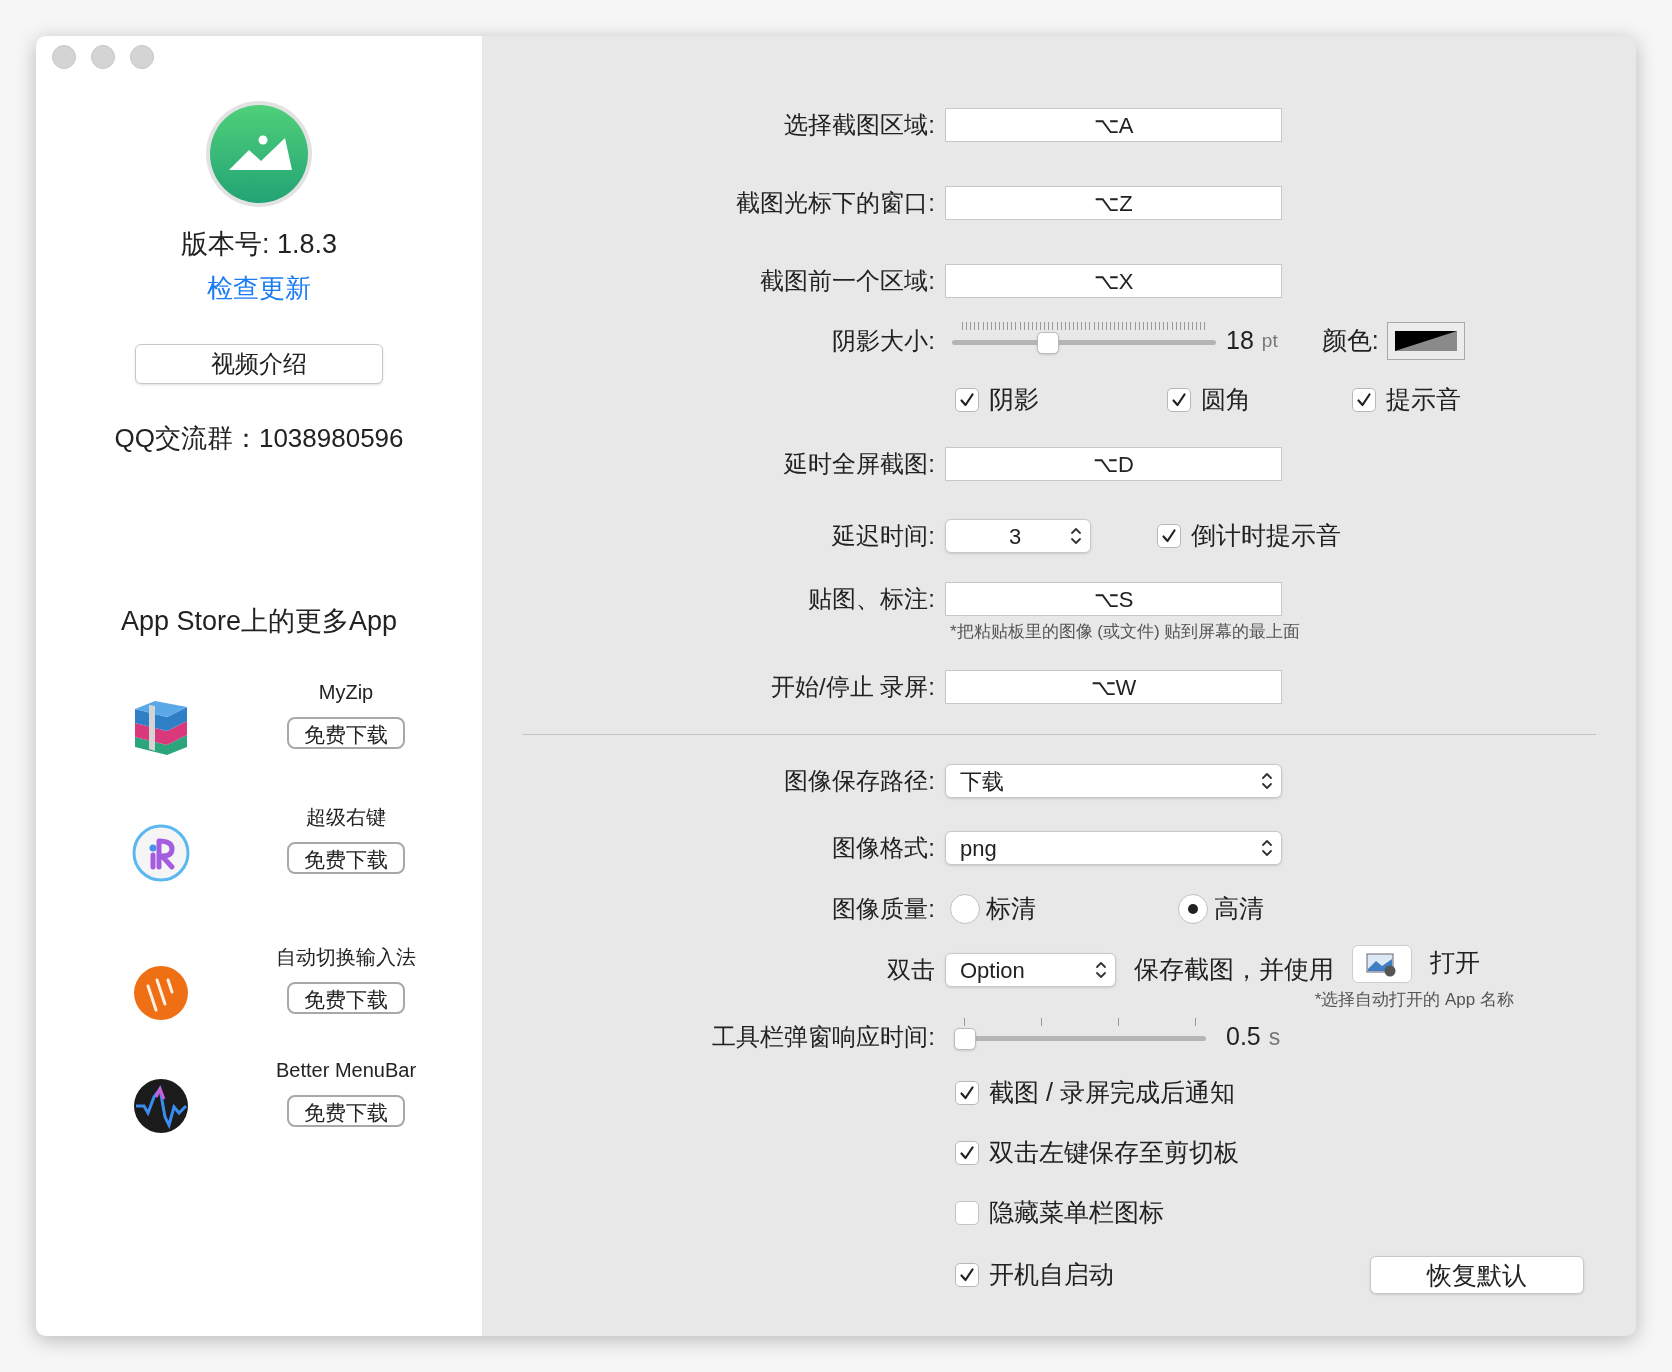  What do you see at coordinates (1011, 909) in the screenshot?
I see `radio-label: 标清` at bounding box center [1011, 909].